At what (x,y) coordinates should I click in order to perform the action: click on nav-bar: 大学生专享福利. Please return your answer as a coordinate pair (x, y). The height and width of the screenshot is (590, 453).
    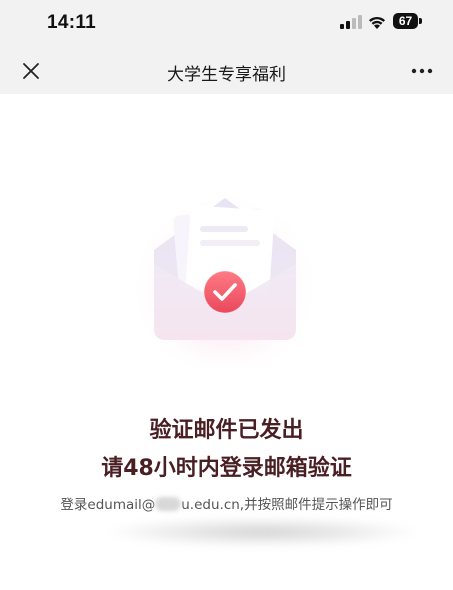
    Looking at the image, I should click on (226, 71).